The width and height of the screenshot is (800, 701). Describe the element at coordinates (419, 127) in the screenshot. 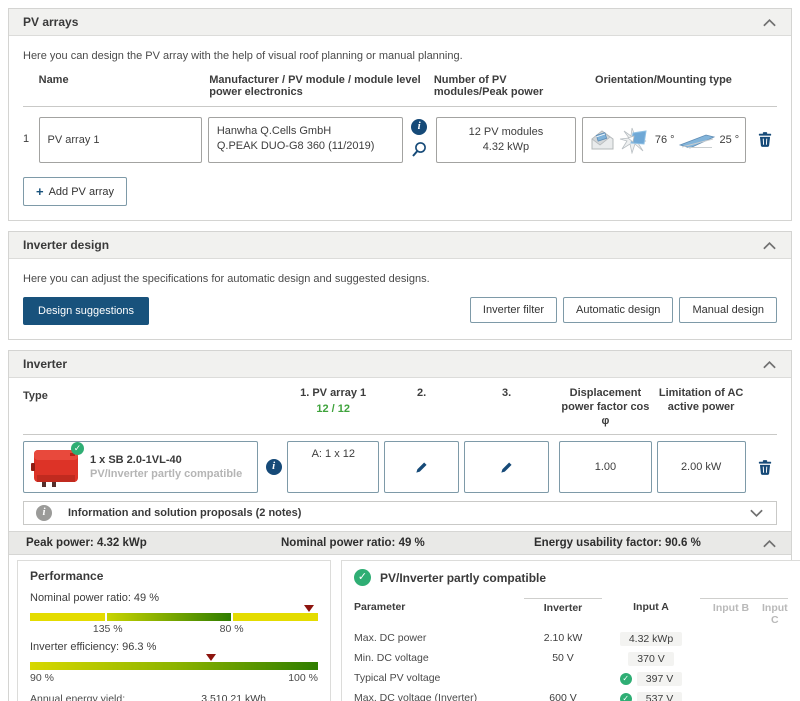

I see `module-info-icon: i` at that location.